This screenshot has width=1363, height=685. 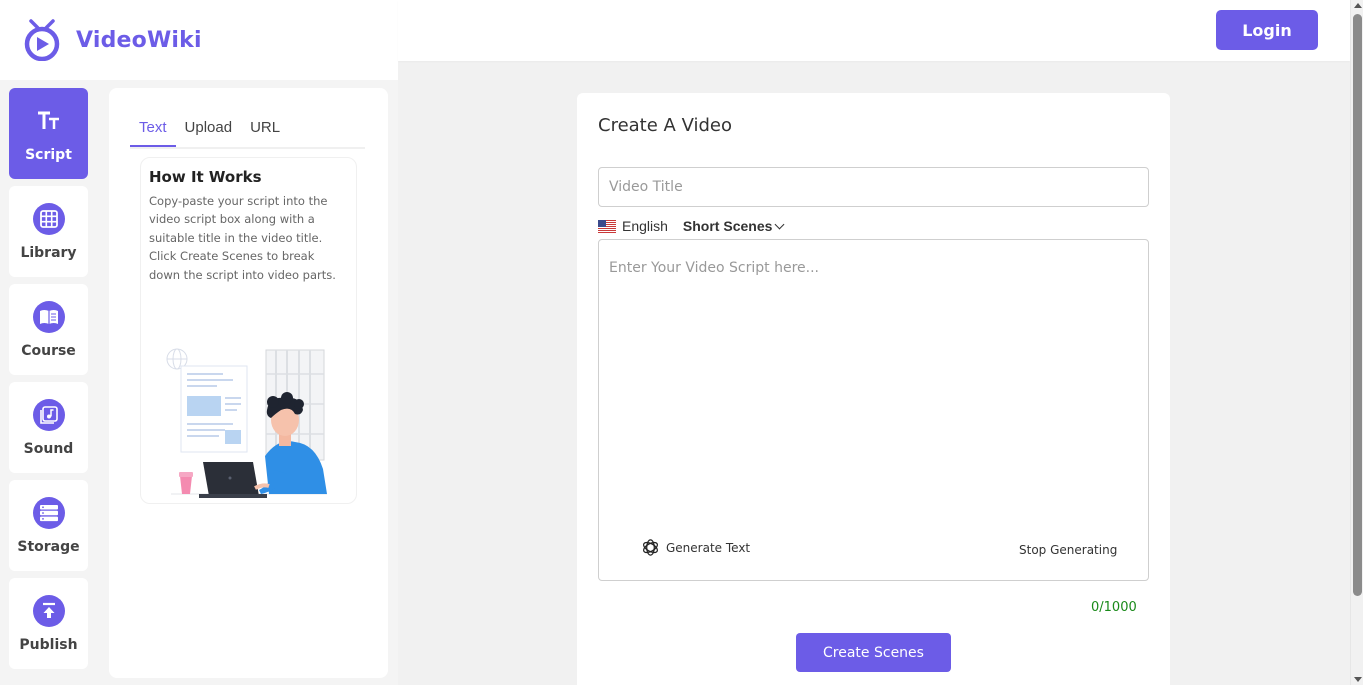 I want to click on logo: VideoWiki, so click(x=199, y=40).